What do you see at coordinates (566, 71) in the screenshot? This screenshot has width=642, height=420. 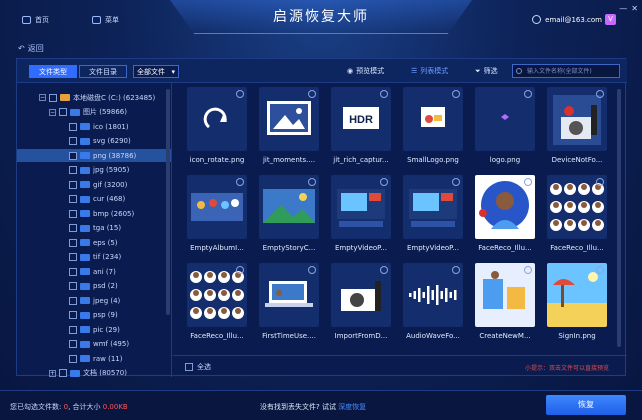 I see `search-input: 输入文件名称(全部文件)` at bounding box center [566, 71].